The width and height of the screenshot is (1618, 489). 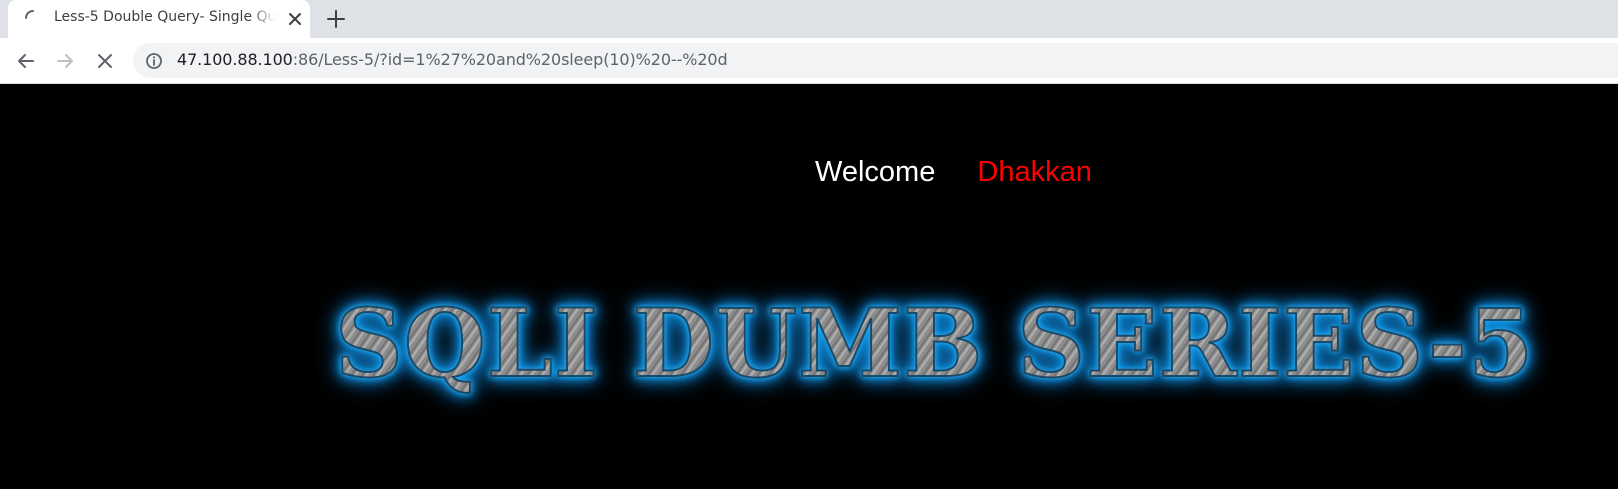 What do you see at coordinates (65, 61) in the screenshot?
I see `forward-arrow-icon` at bounding box center [65, 61].